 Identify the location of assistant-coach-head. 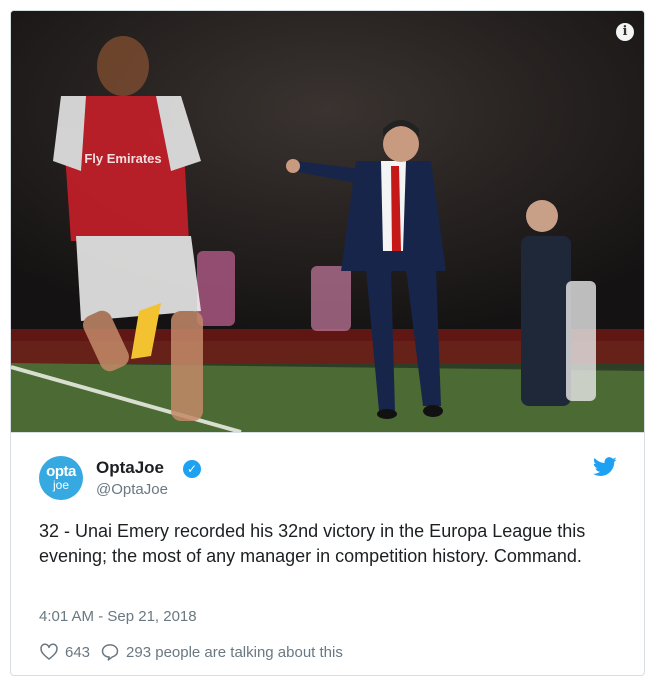
(542, 216).